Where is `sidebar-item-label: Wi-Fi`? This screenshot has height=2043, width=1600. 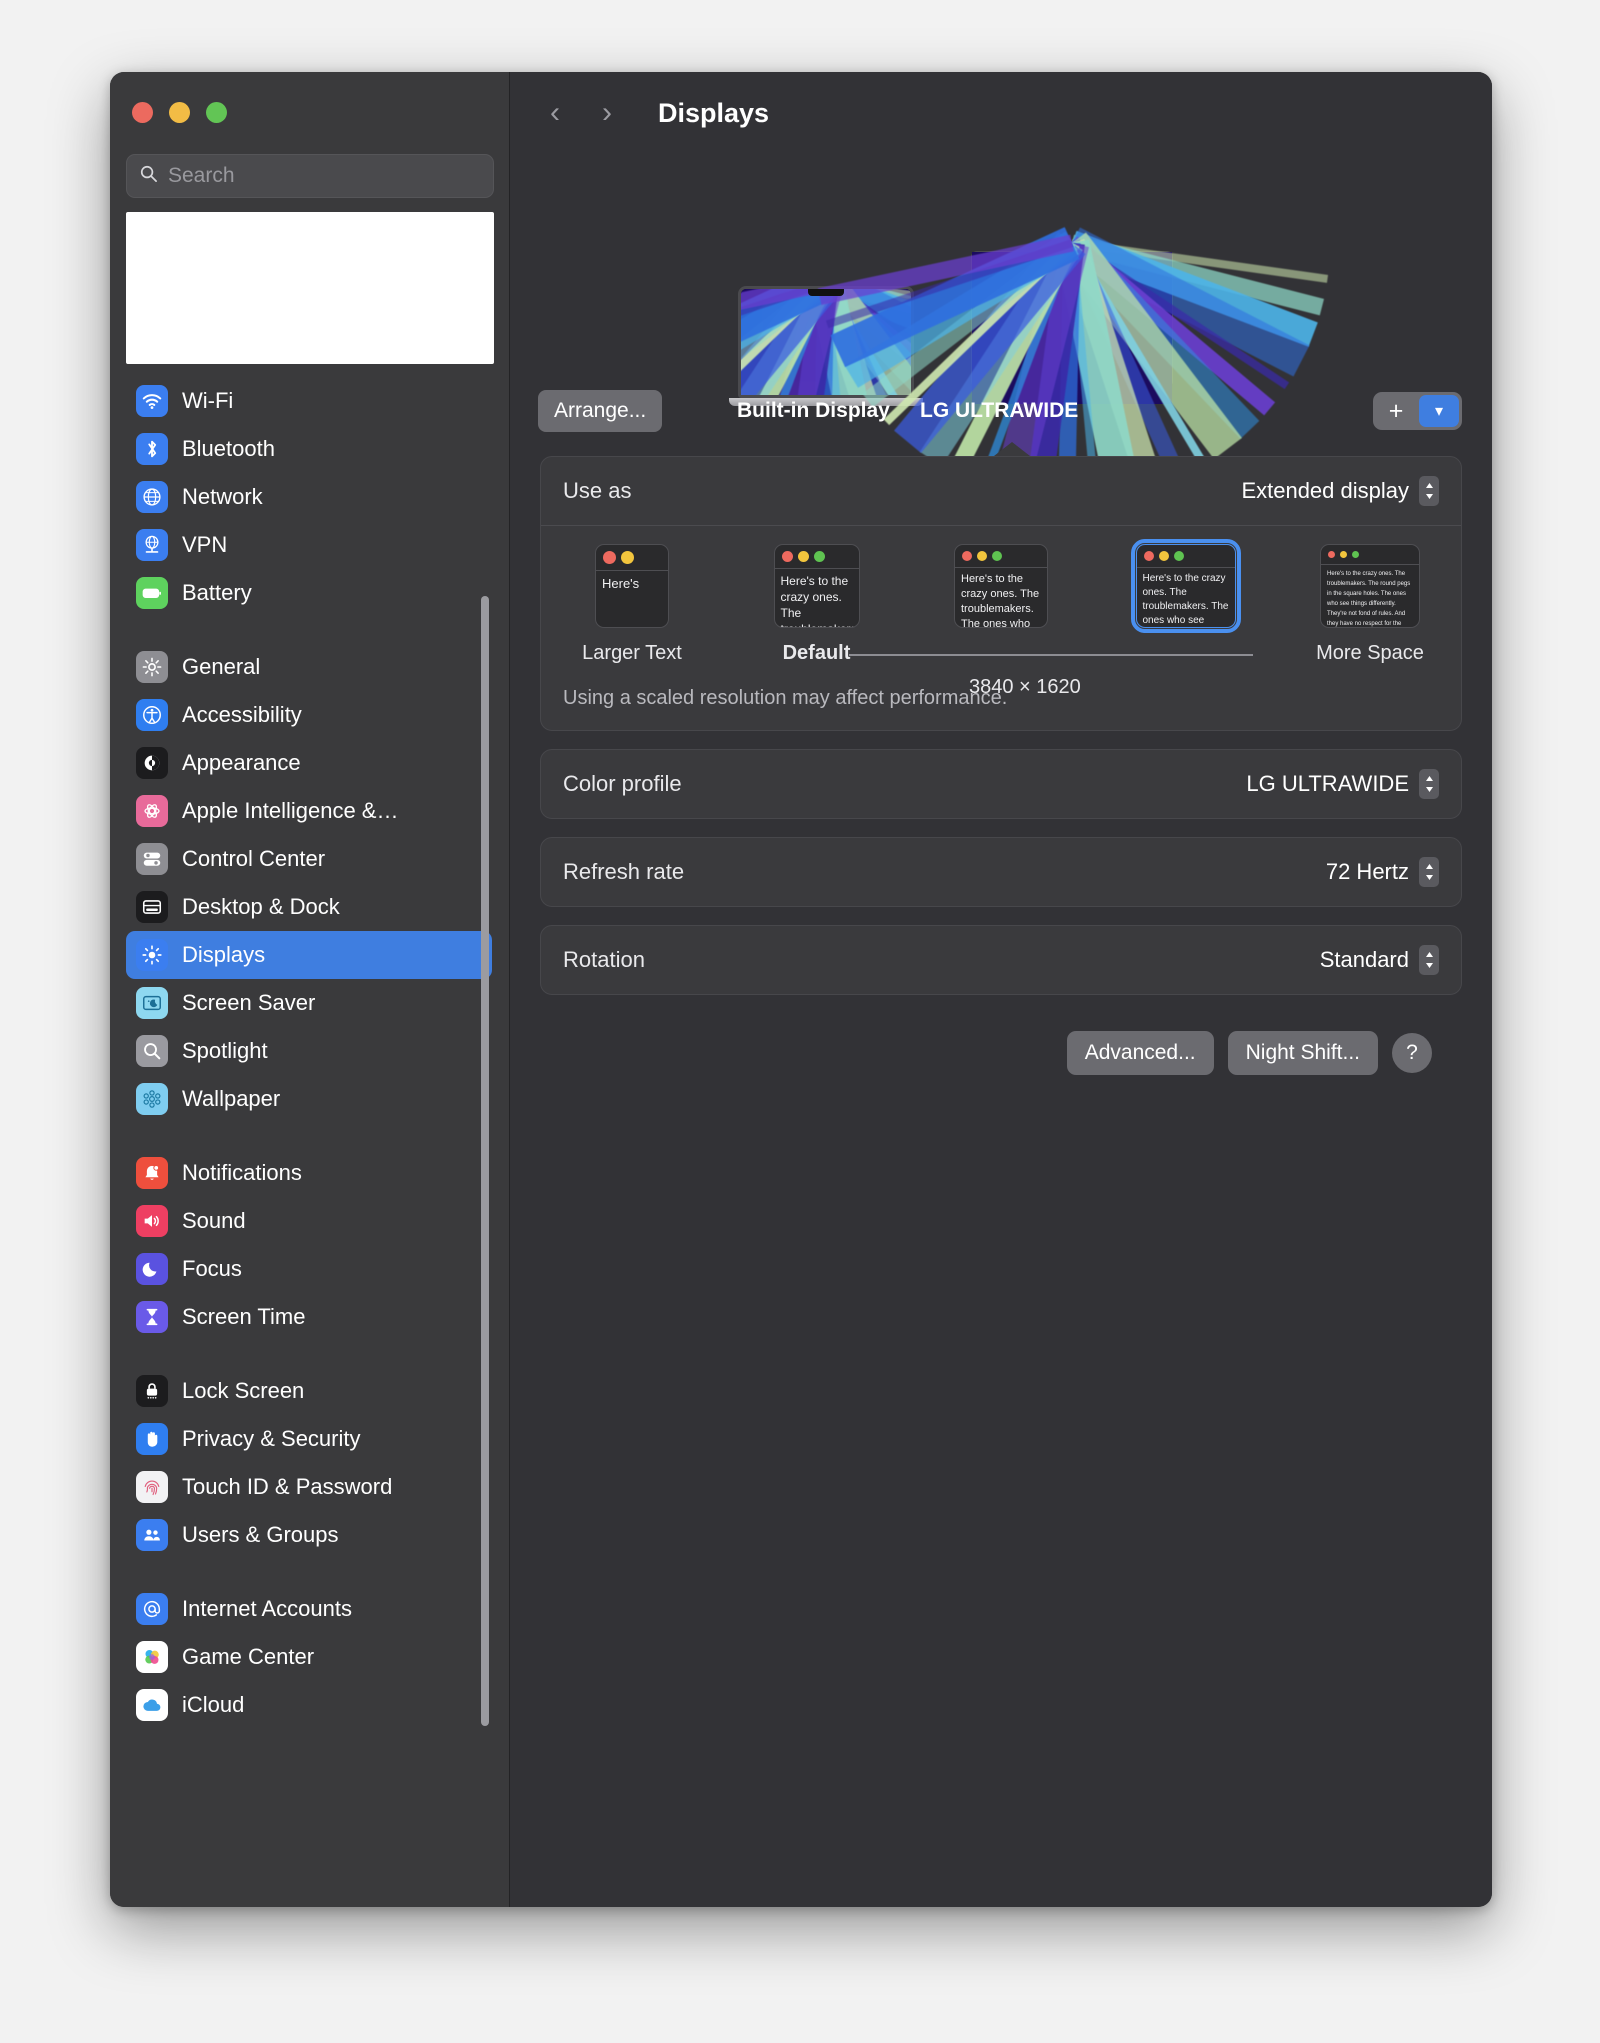
sidebar-item-label: Wi-Fi is located at coordinates (208, 400).